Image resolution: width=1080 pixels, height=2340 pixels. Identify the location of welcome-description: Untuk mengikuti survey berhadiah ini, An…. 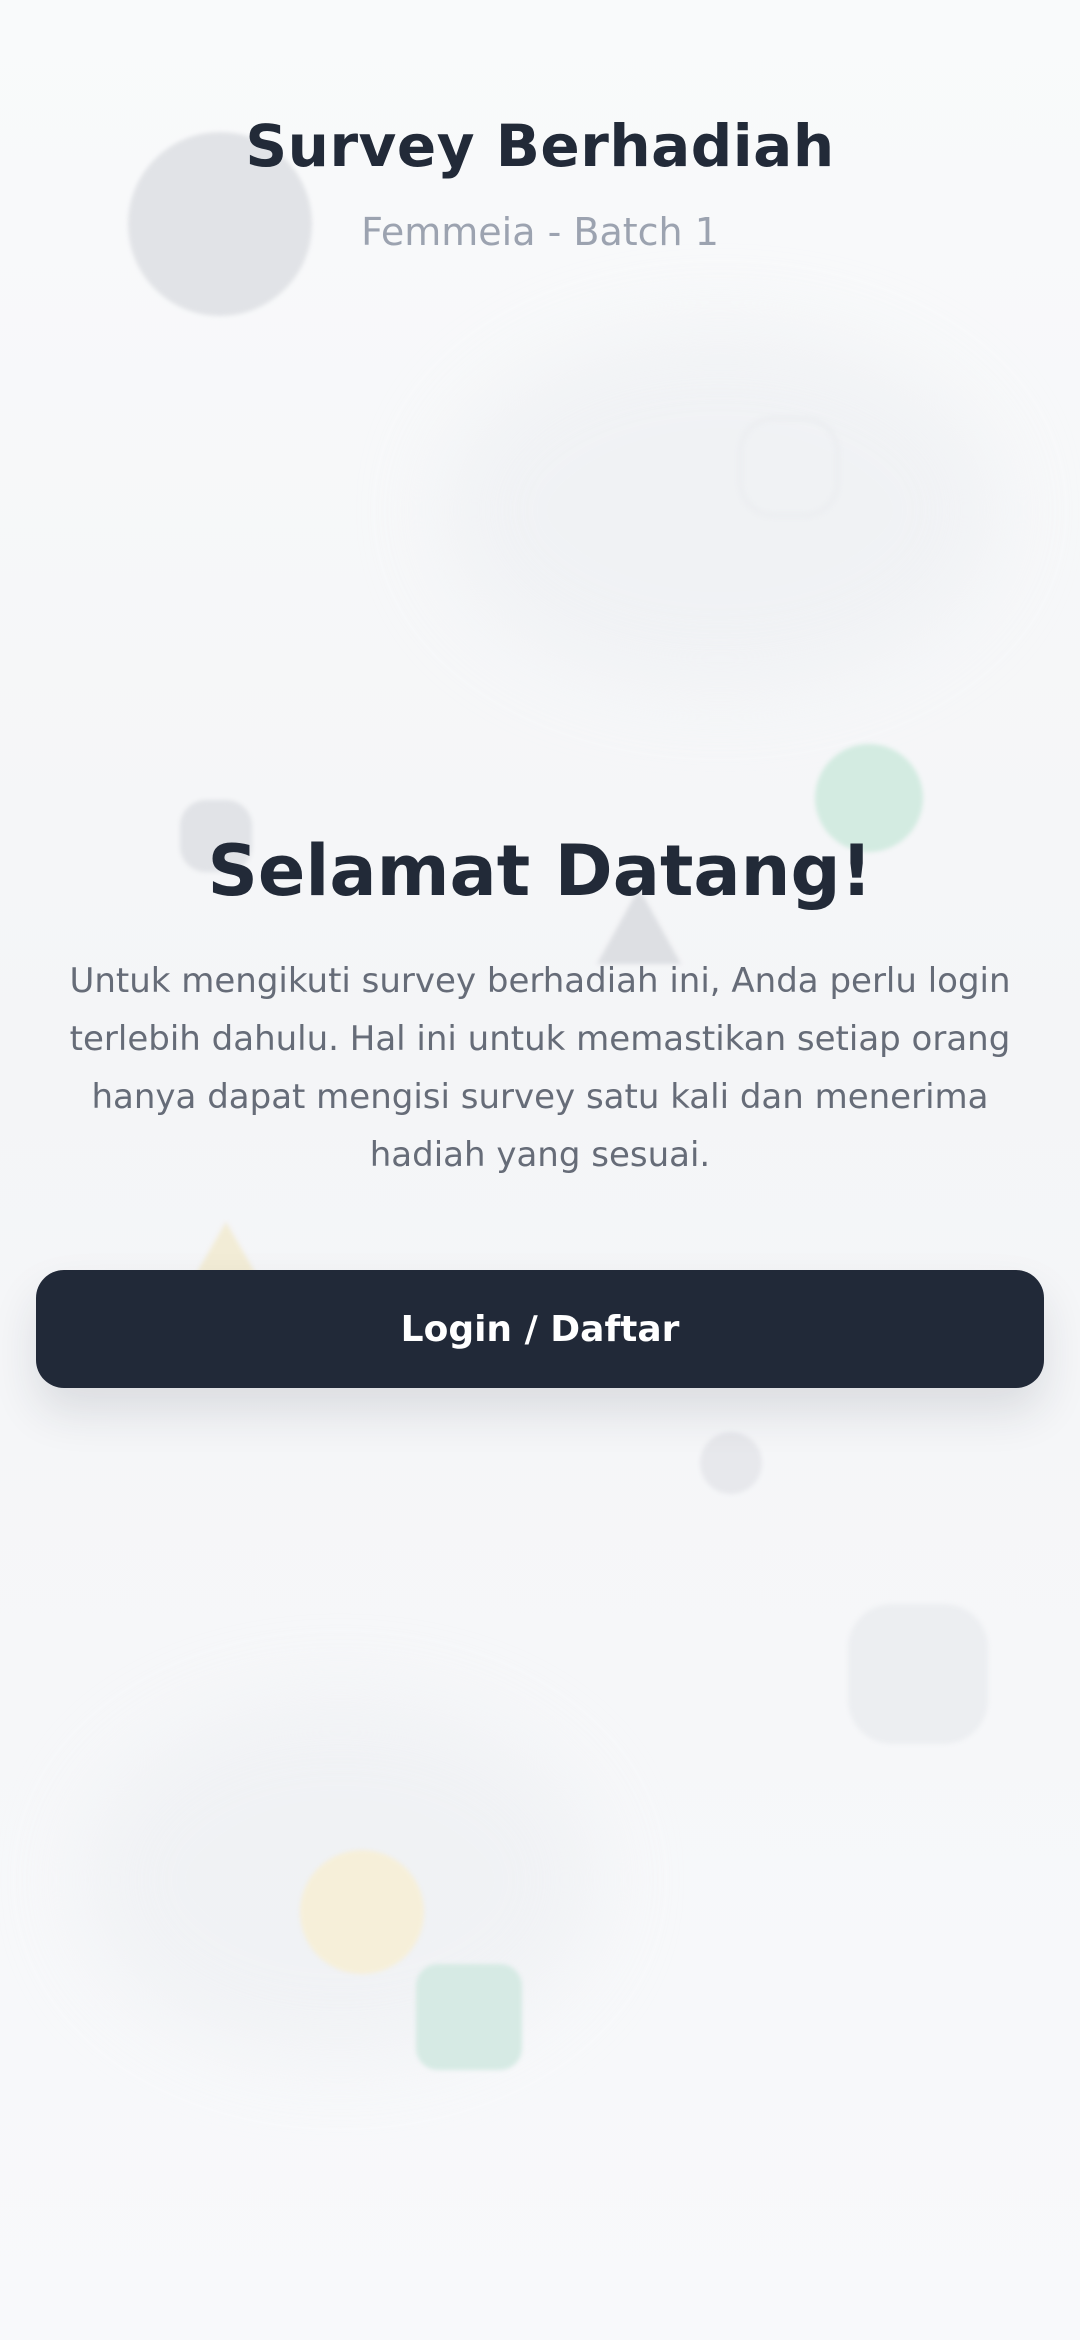
(540, 1068).